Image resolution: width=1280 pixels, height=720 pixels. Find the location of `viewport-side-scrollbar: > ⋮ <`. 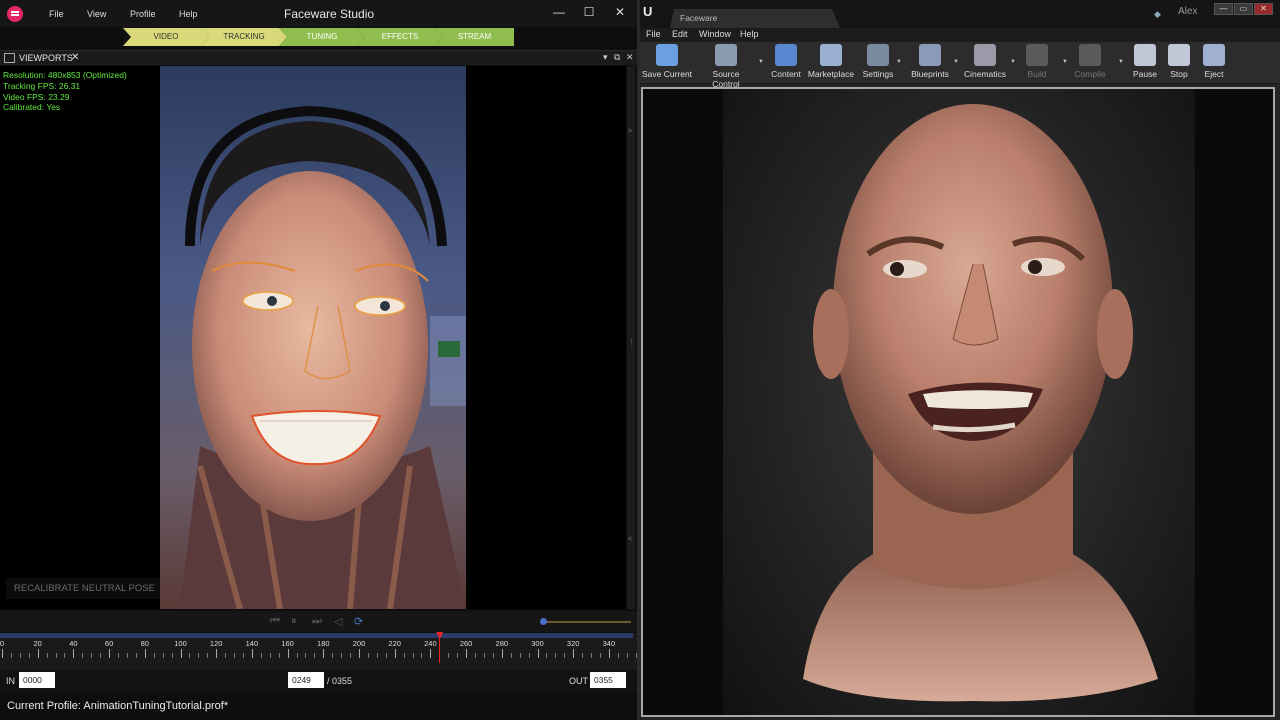

viewport-side-scrollbar: > ⋮ < is located at coordinates (631, 337).